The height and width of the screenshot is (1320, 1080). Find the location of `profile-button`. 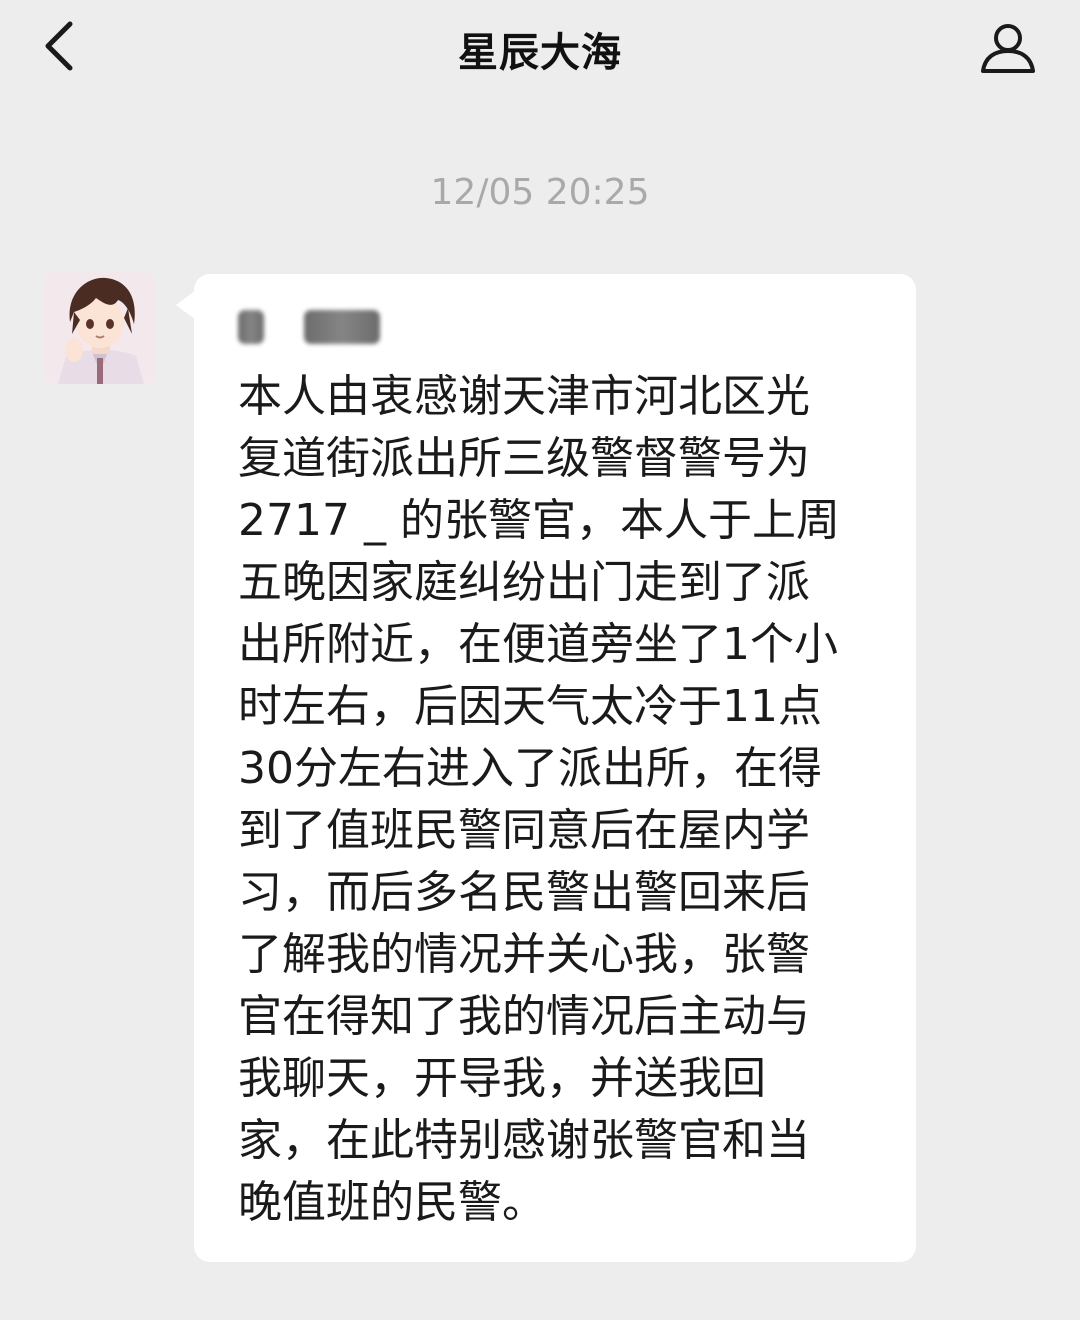

profile-button is located at coordinates (1008, 48).